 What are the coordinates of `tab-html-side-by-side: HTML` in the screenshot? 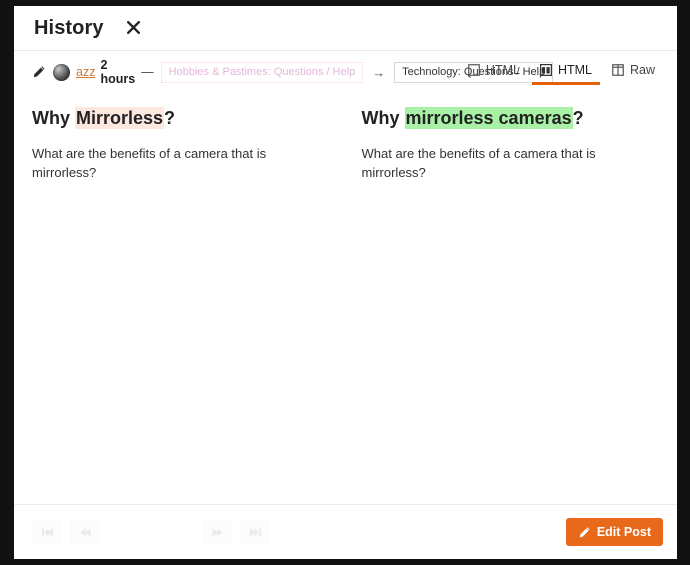 It's located at (566, 72).